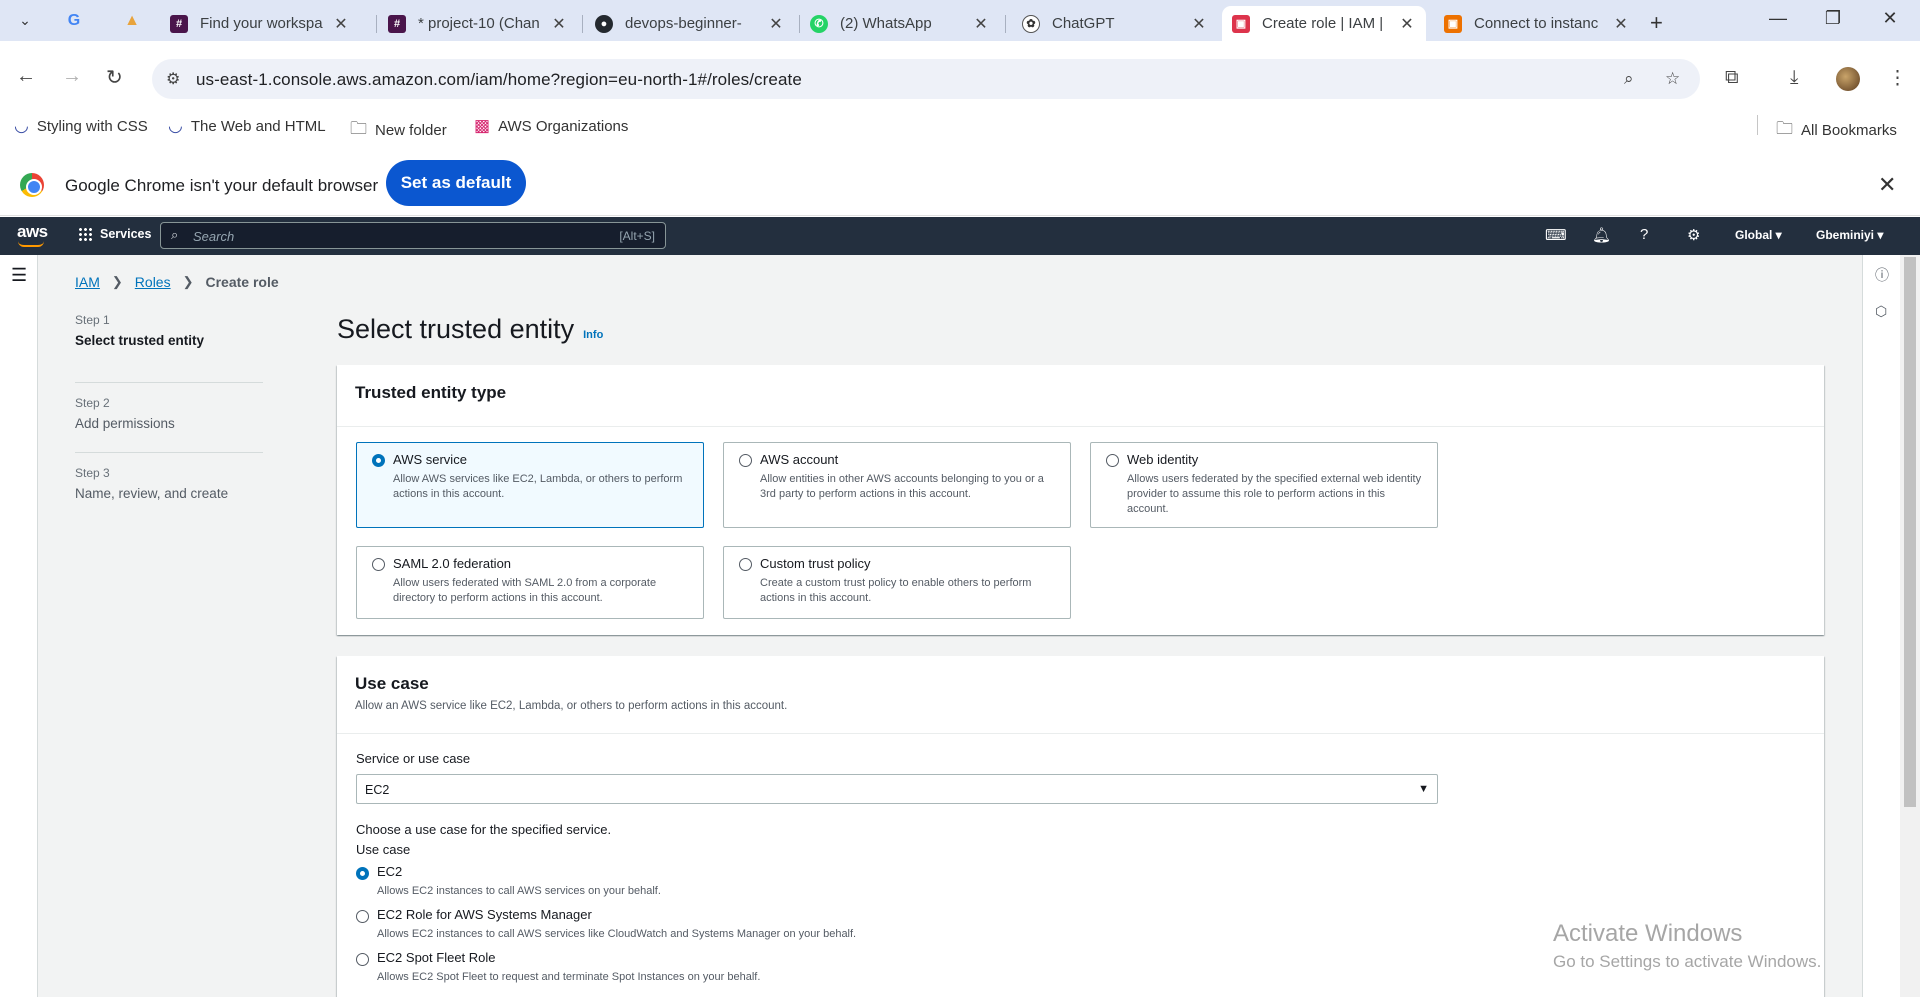 This screenshot has height=997, width=1920. What do you see at coordinates (1881, 626) in the screenshot?
I see `right-rail: ⓘ ⬡` at bounding box center [1881, 626].